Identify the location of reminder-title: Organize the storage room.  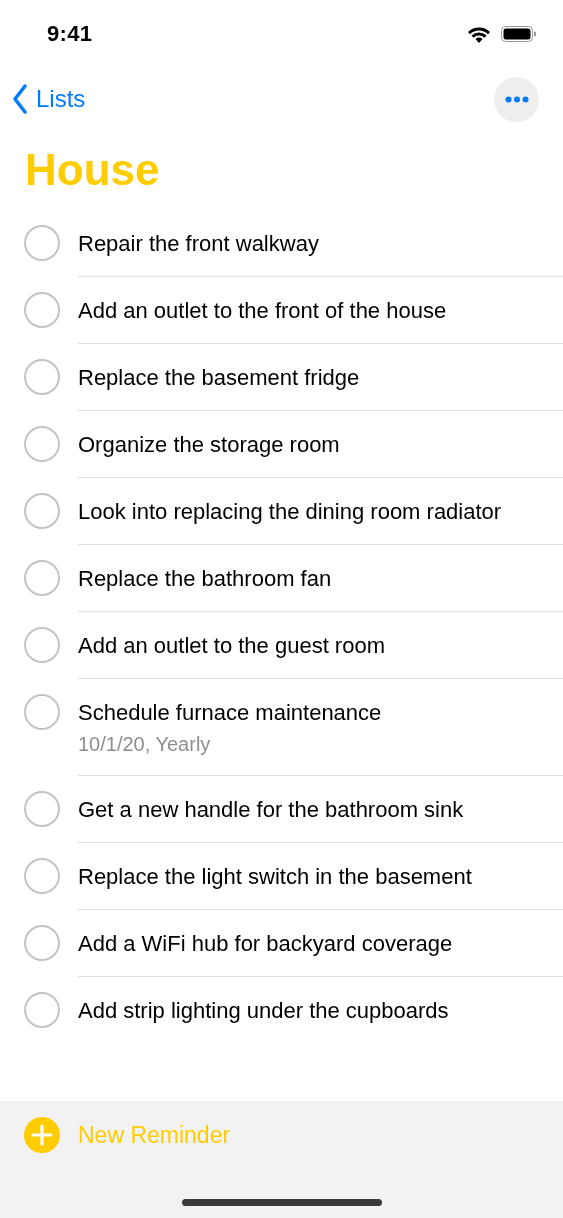
(209, 445).